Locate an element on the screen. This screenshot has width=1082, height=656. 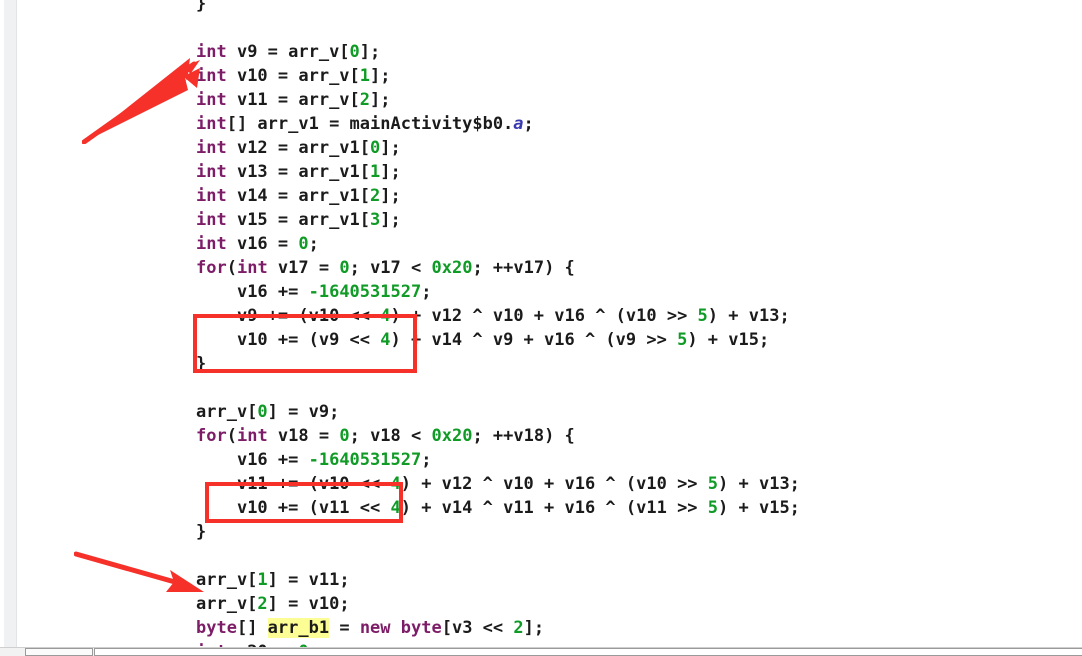
code-token-pln: ; v18 < is located at coordinates (390, 436).